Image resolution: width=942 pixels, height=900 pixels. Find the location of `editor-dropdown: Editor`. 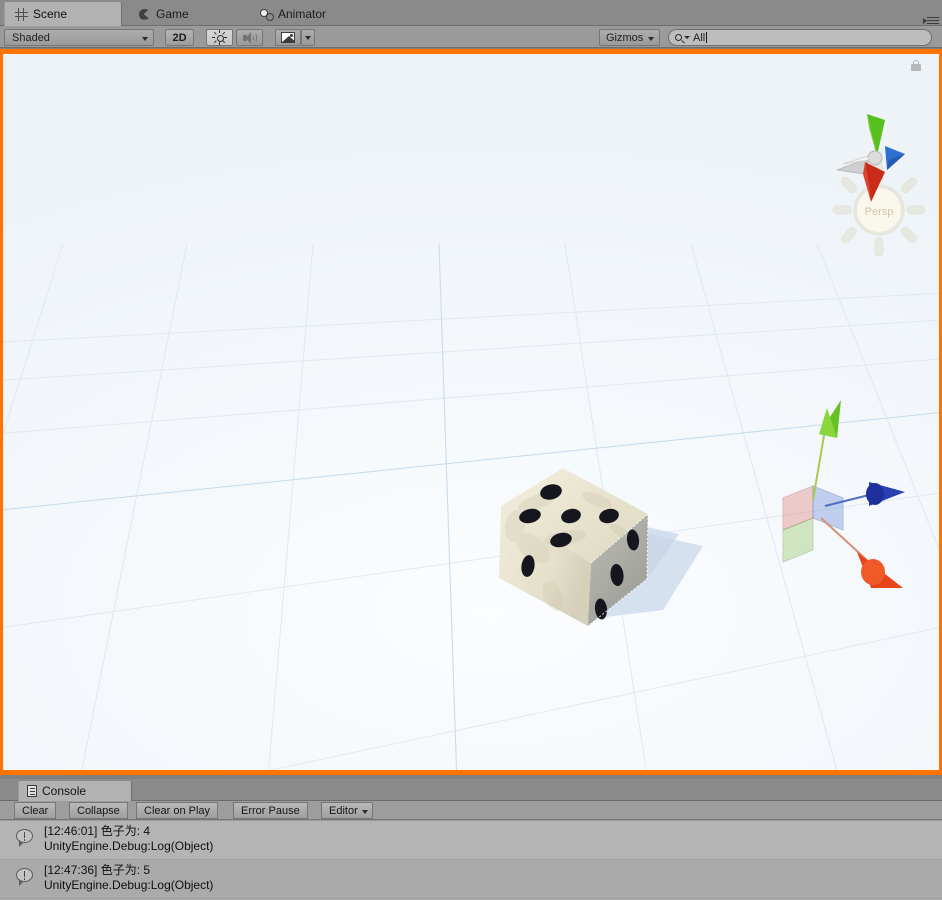

editor-dropdown: Editor is located at coordinates (347, 810).